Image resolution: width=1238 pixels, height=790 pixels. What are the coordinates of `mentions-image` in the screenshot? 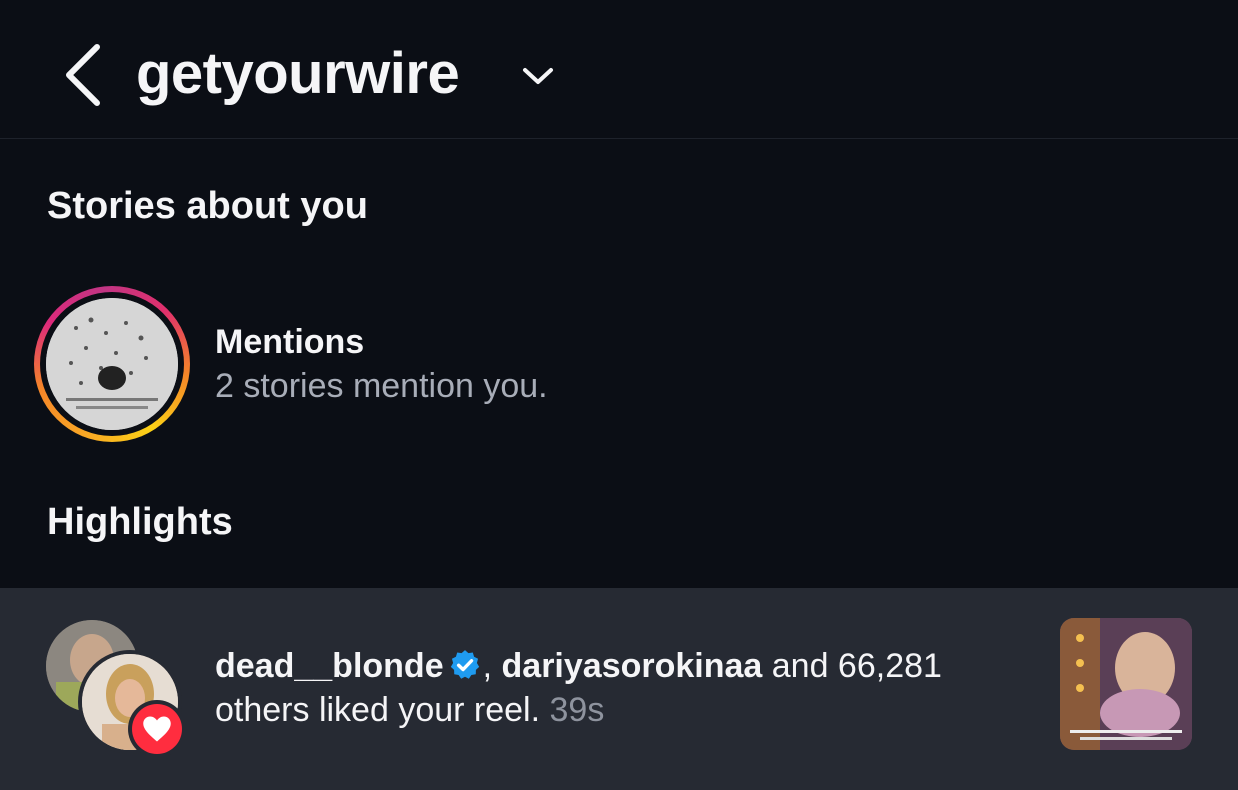 It's located at (112, 364).